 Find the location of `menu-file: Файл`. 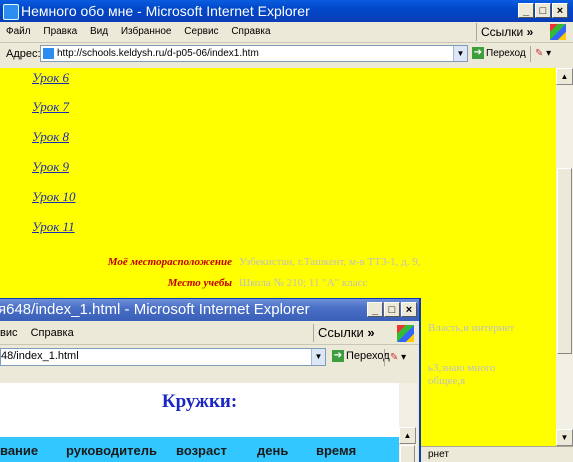

menu-file: Файл is located at coordinates (18, 31).